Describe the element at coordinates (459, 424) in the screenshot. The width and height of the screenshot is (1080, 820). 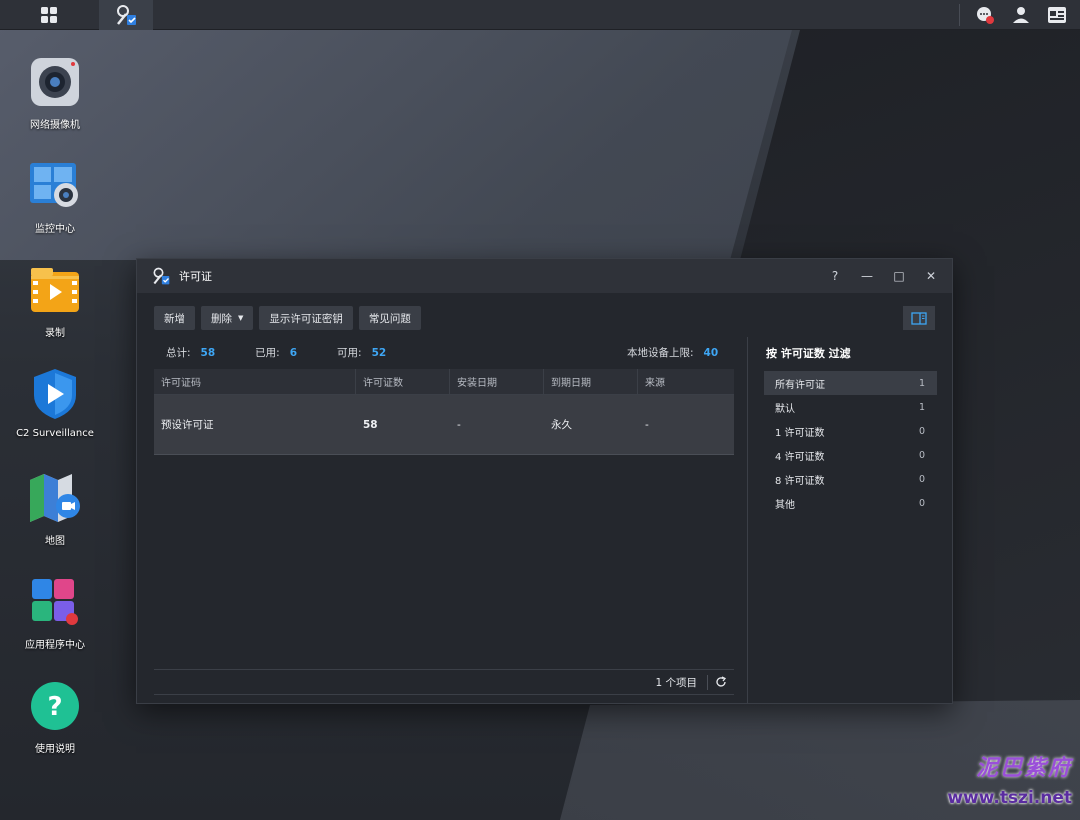
I see `cell-install-date: -` at that location.